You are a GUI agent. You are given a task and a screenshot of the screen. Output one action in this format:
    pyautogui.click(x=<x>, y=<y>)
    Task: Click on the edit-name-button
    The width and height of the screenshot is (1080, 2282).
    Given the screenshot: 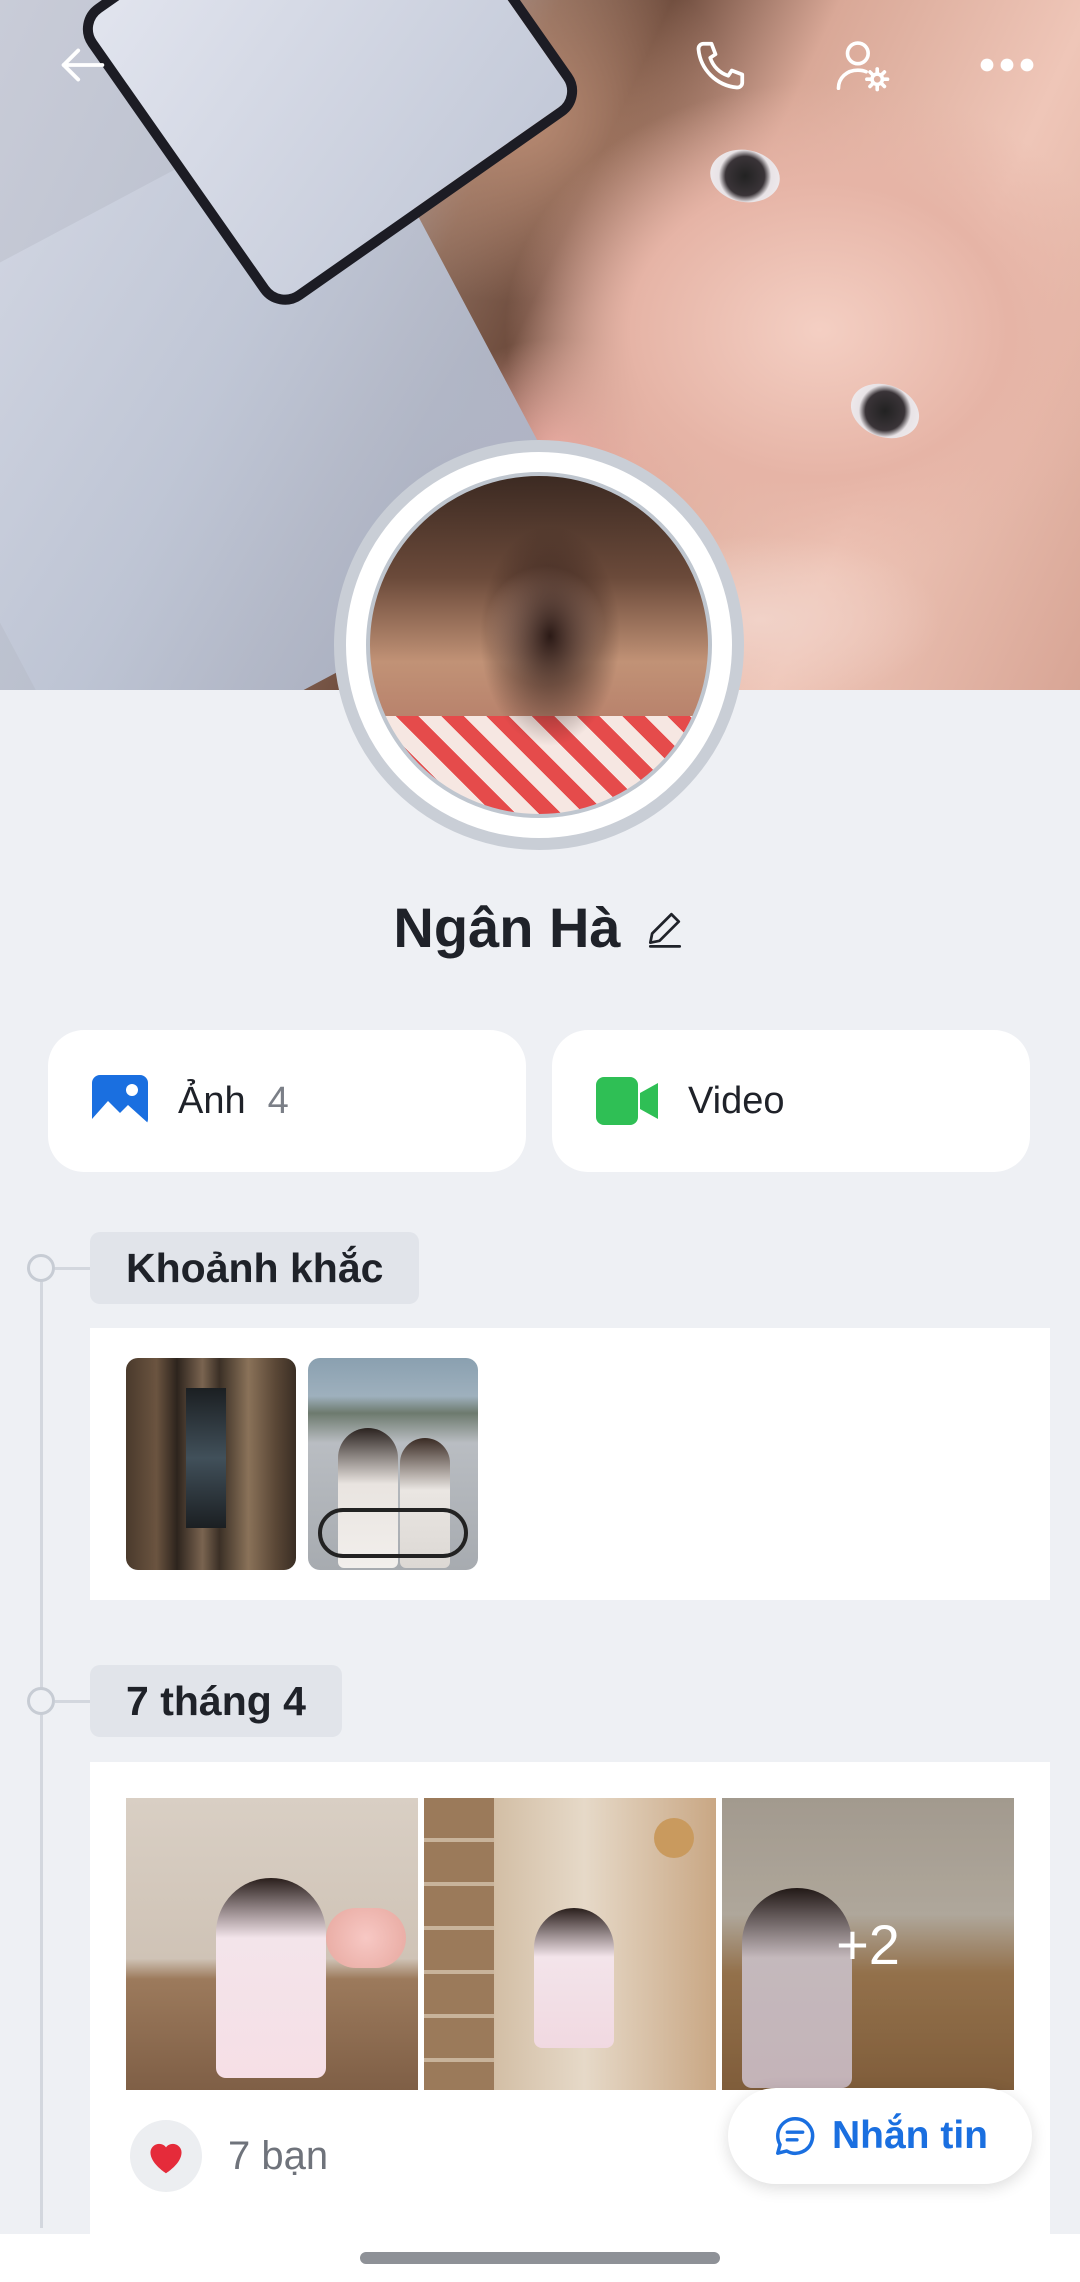 What is the action you would take?
    pyautogui.click(x=665, y=928)
    